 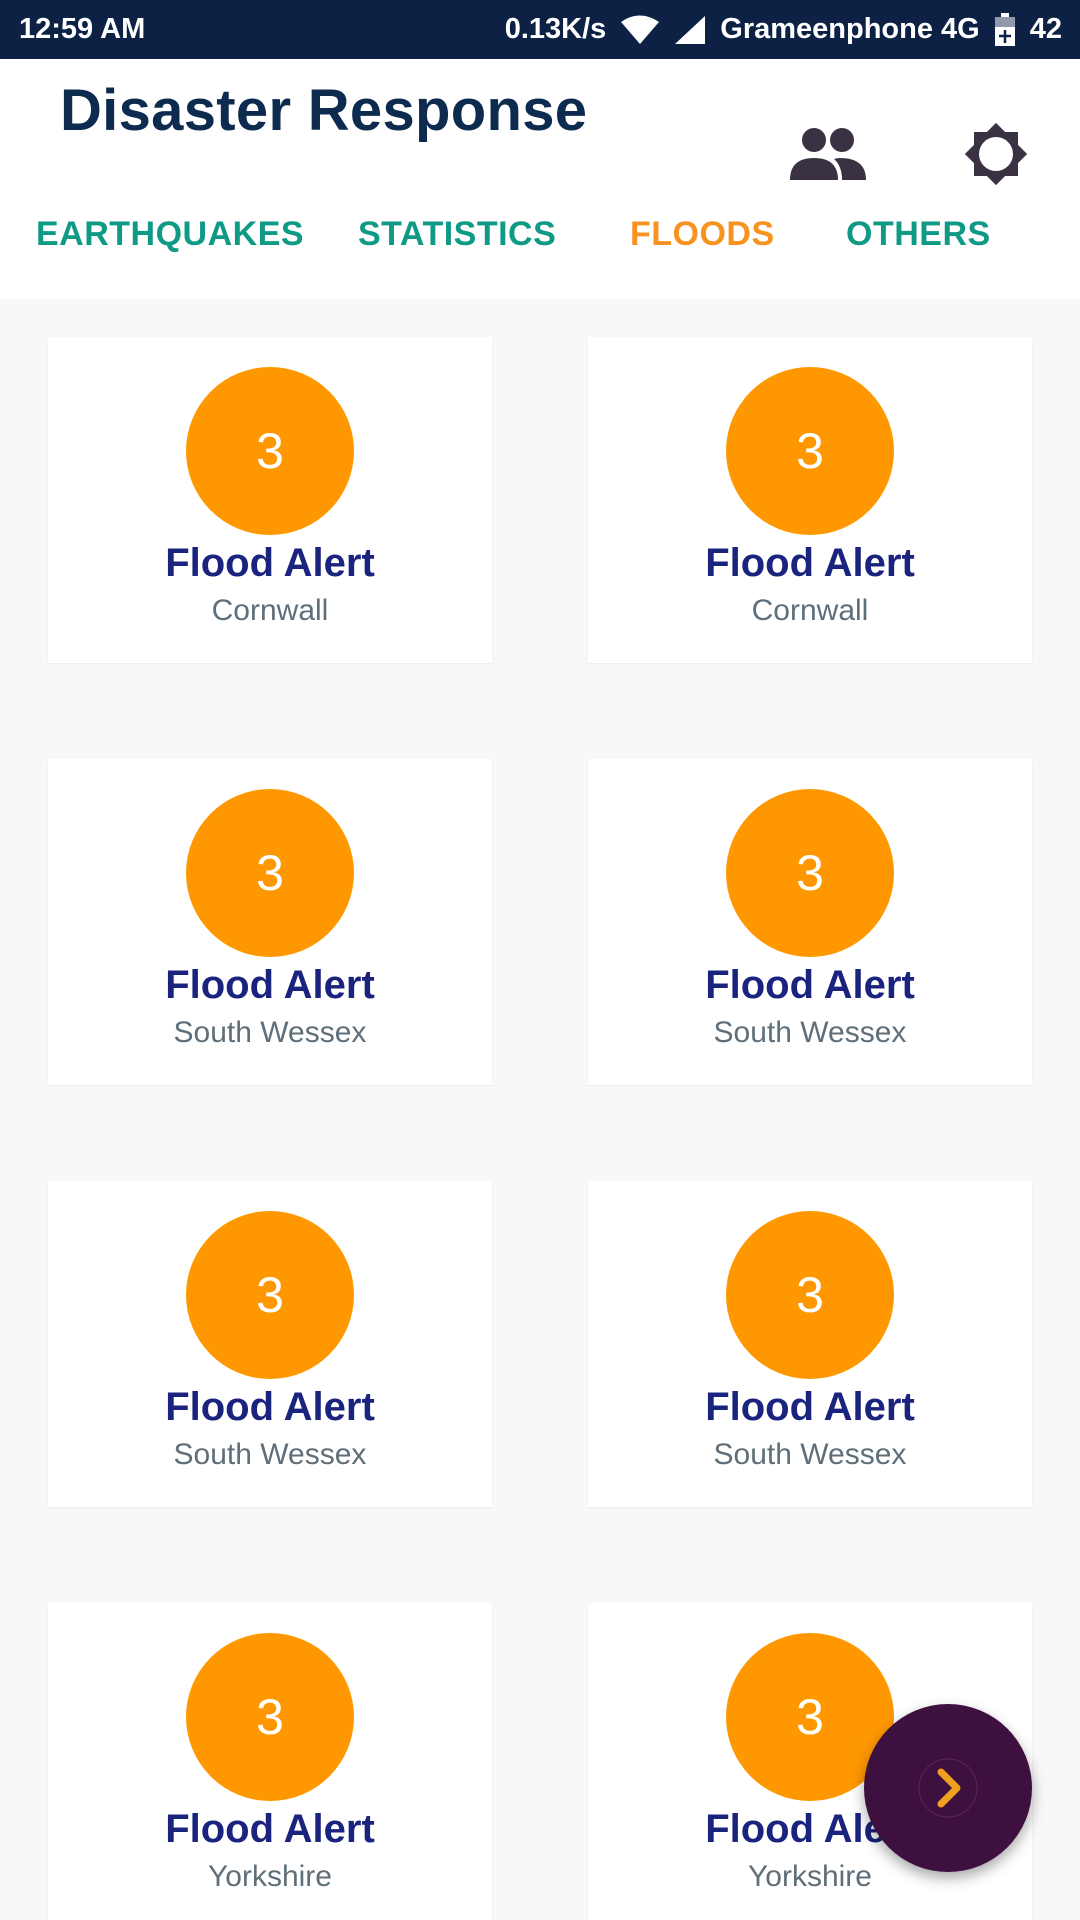 What do you see at coordinates (324, 110) in the screenshot?
I see `page-title: Disaster Response` at bounding box center [324, 110].